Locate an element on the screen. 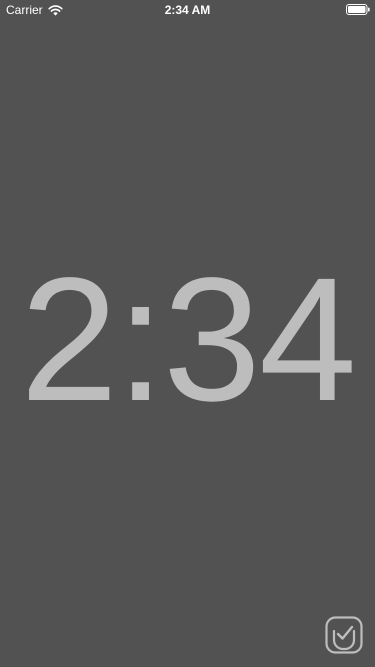 The width and height of the screenshot is (375, 667). app-check-button is located at coordinates (344, 635).